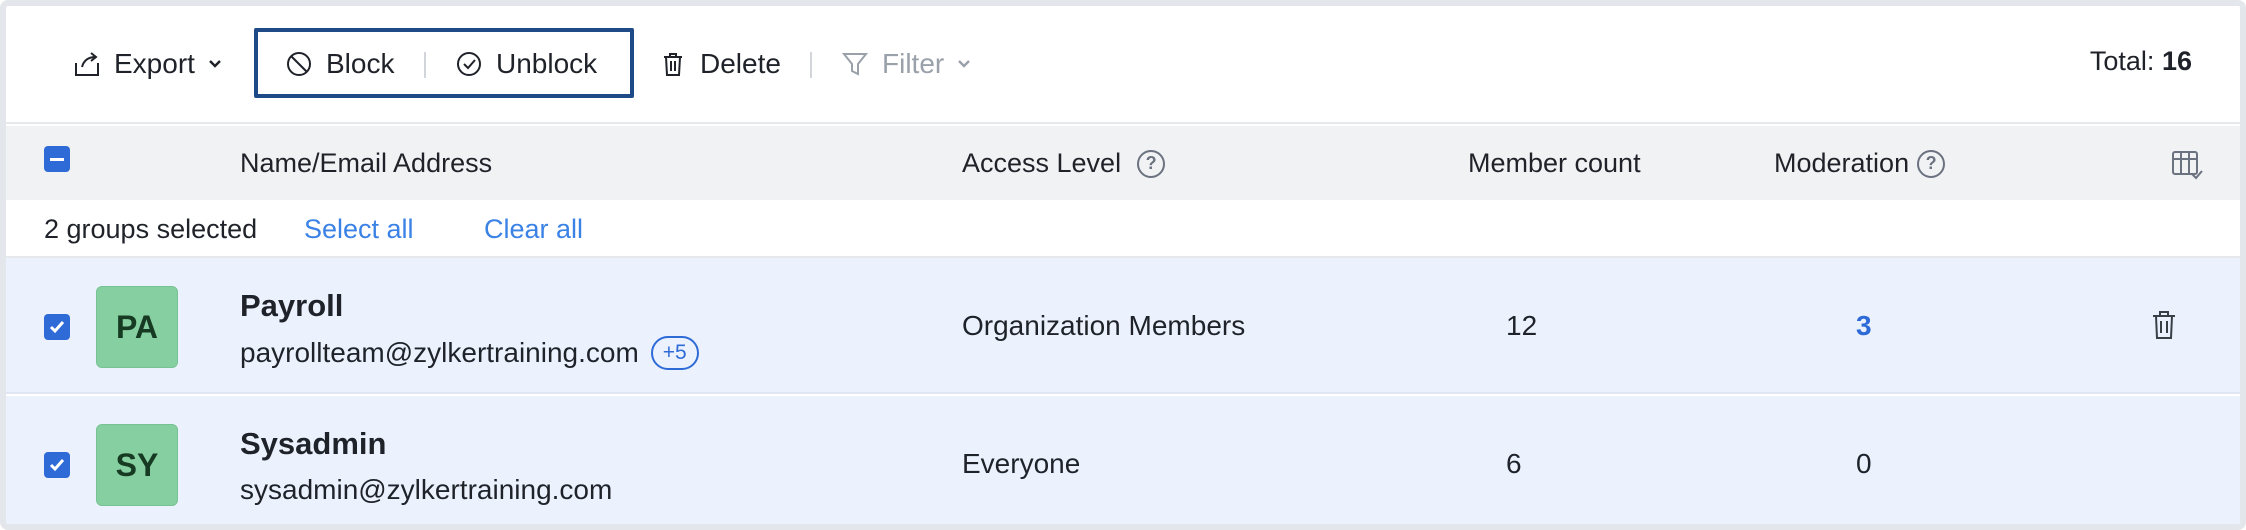  I want to click on group-email-text: payrollteam@zylkertraining.com, so click(439, 352).